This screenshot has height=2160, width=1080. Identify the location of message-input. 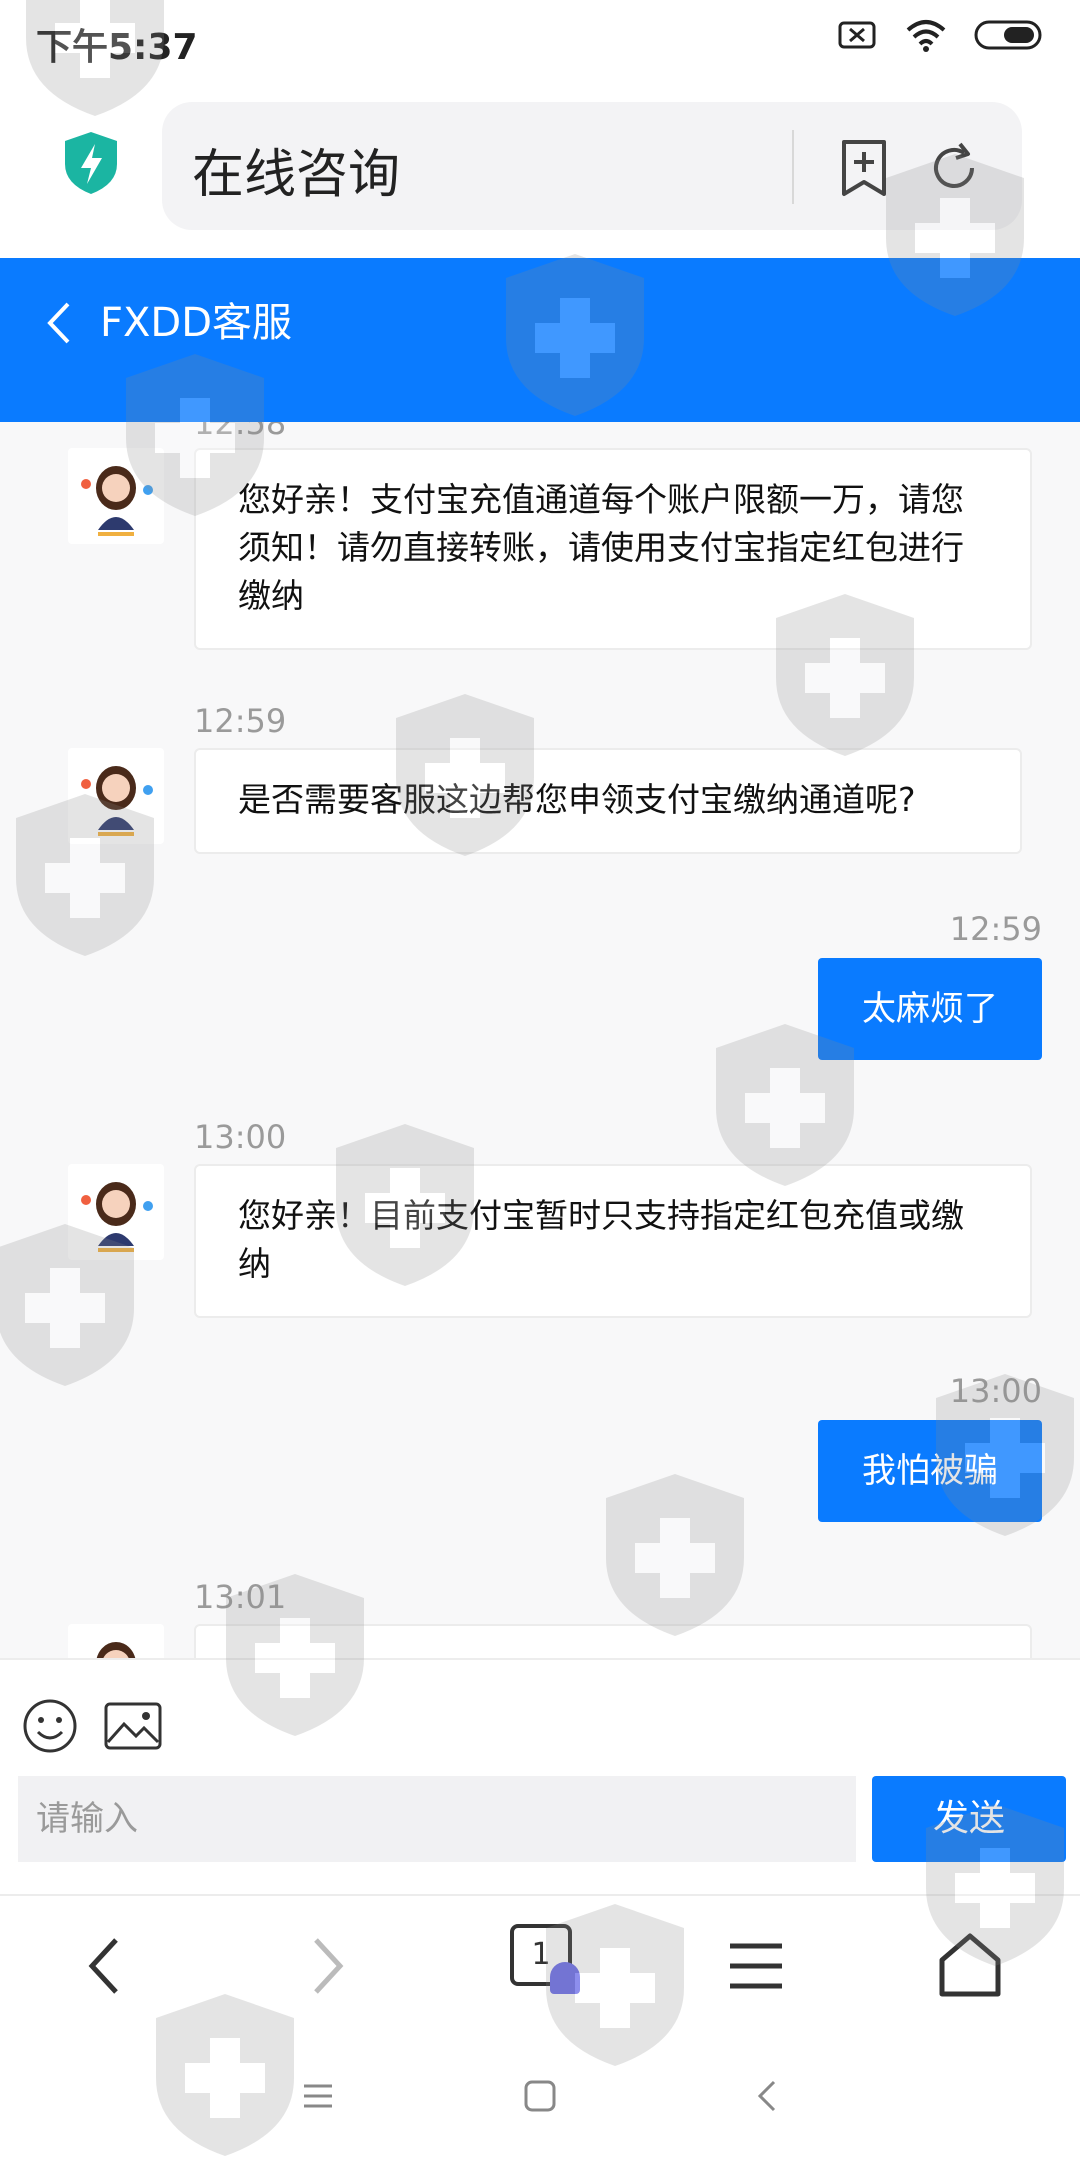
(437, 1819).